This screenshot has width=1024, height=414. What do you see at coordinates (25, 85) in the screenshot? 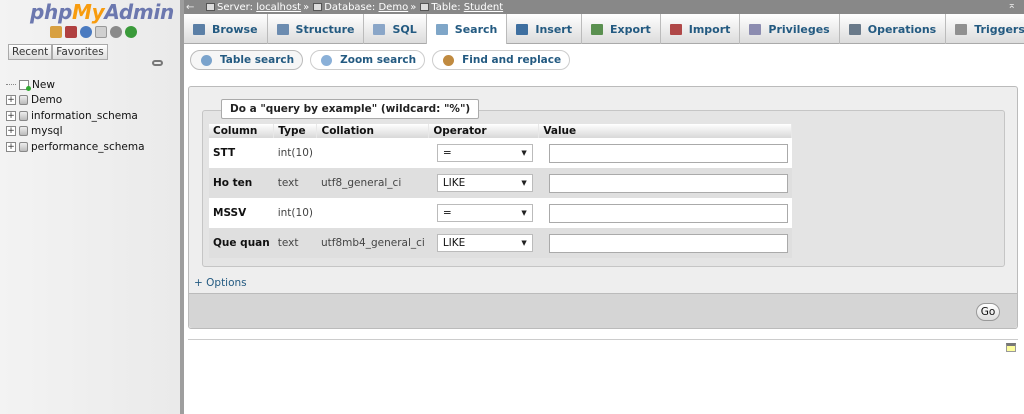
I see `new-database-icon` at bounding box center [25, 85].